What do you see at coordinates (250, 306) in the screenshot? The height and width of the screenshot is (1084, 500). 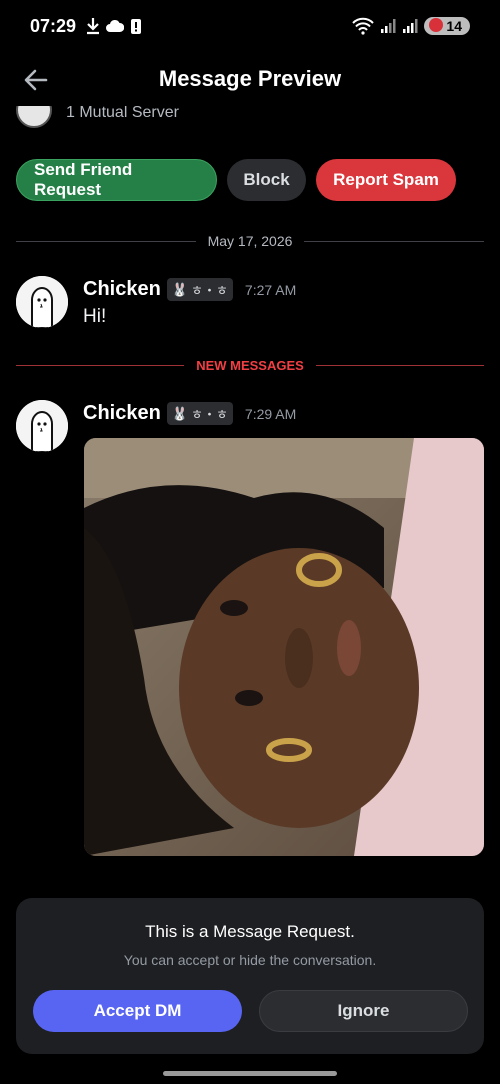 I see `message: Chicken 🐰 ㅎ・ㅎ 7:27 AM Hi!` at bounding box center [250, 306].